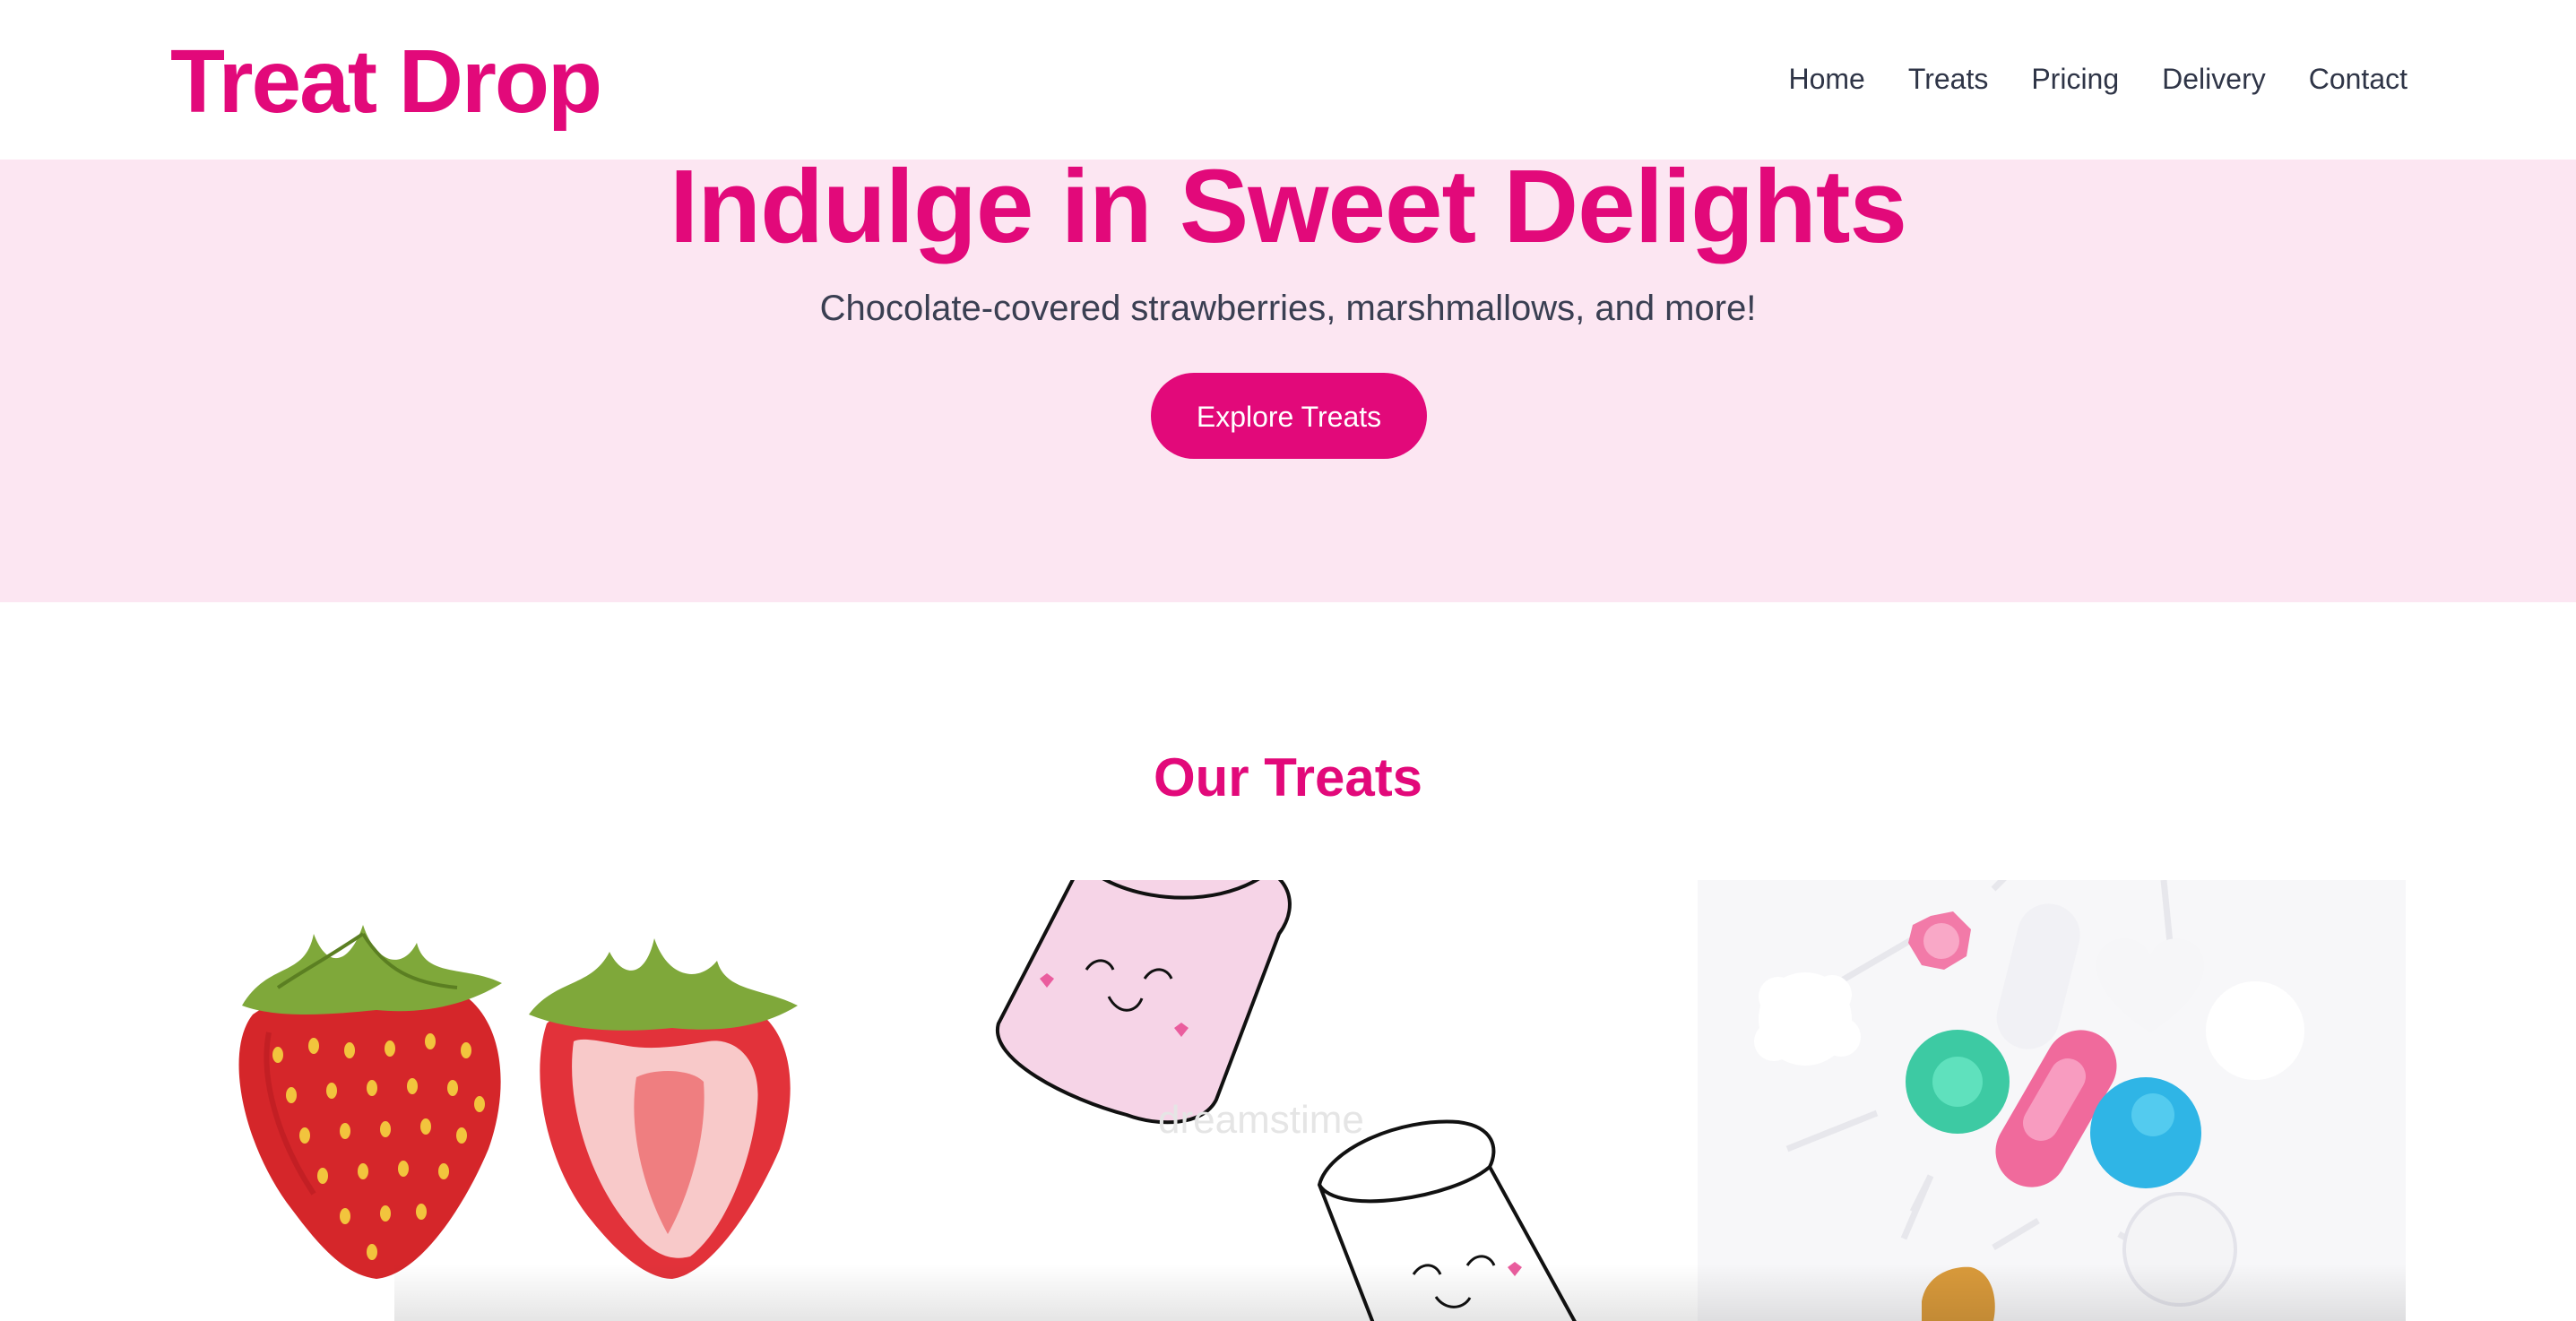 This screenshot has height=1321, width=2576. What do you see at coordinates (1807, 1019) in the screenshot?
I see `white-flower-lollipop-icon` at bounding box center [1807, 1019].